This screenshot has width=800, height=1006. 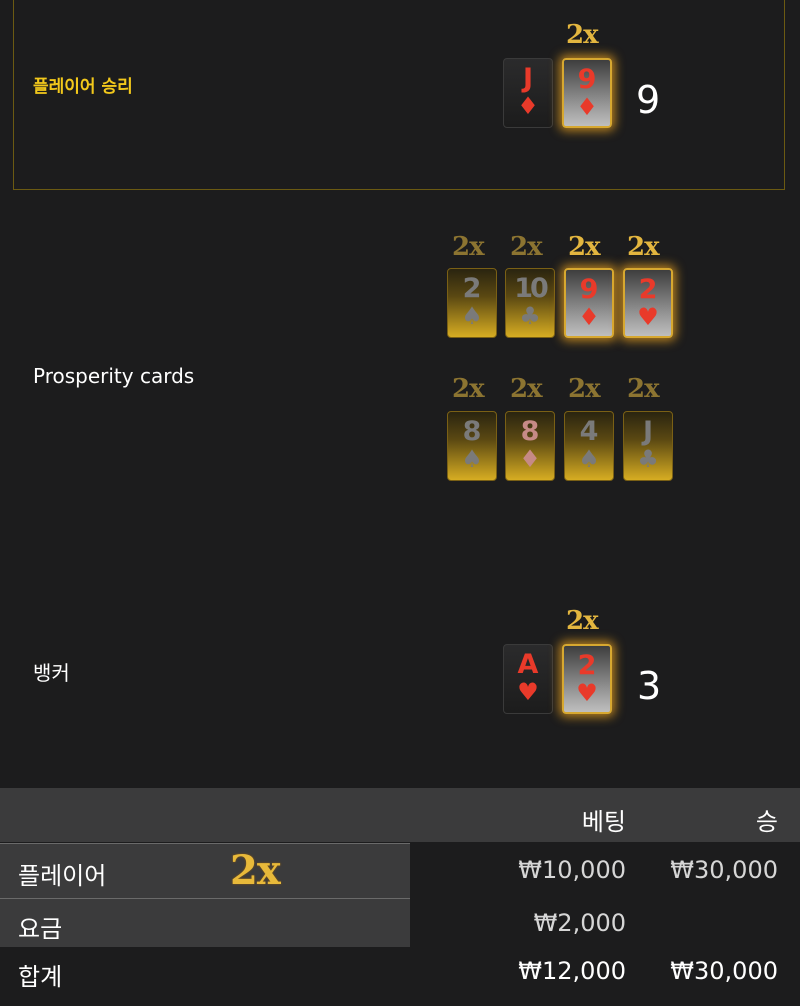 I want to click on player-score: 9, so click(x=648, y=100).